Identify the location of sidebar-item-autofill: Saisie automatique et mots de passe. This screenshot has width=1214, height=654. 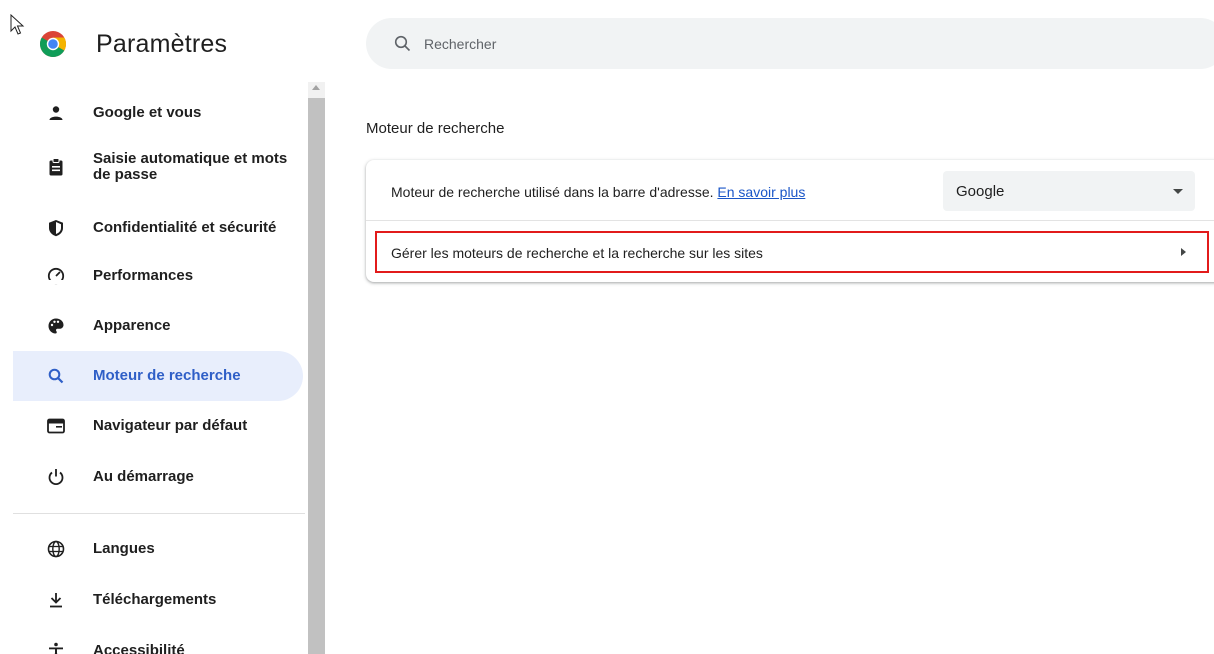
(158, 167).